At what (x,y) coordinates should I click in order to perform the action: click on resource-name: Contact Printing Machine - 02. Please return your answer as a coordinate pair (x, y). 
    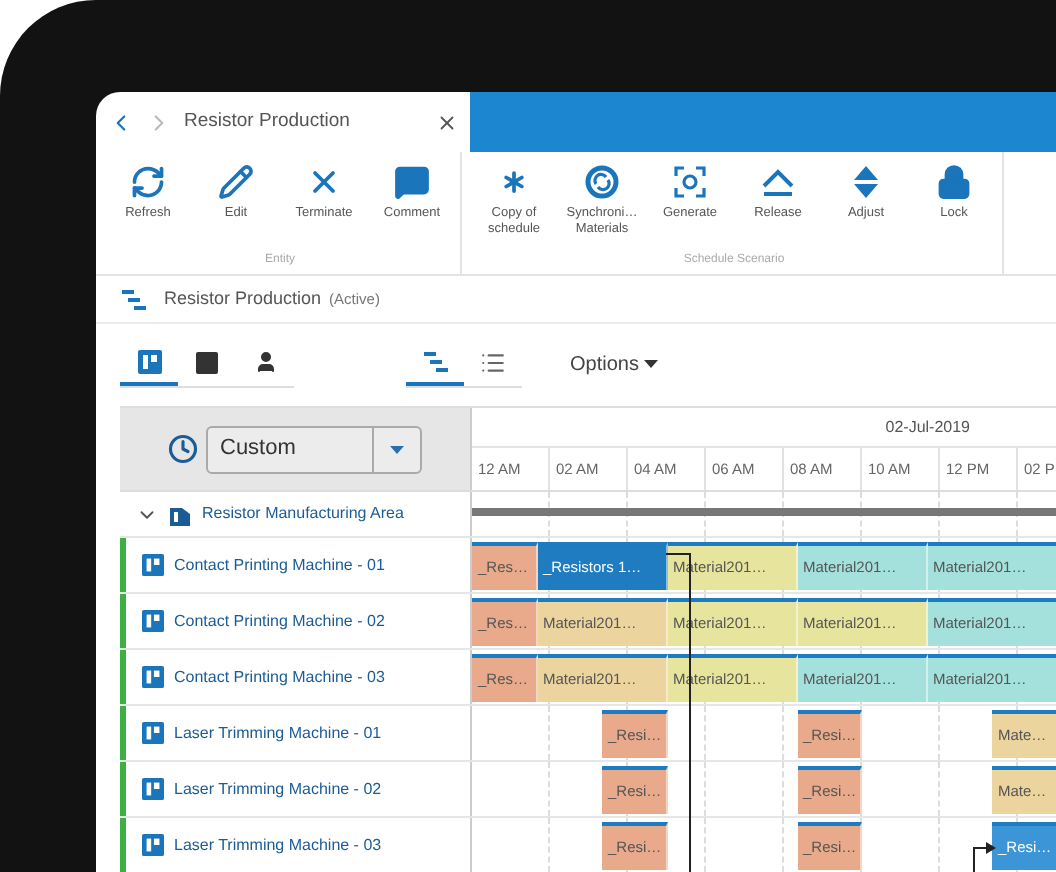
    Looking at the image, I should click on (279, 621).